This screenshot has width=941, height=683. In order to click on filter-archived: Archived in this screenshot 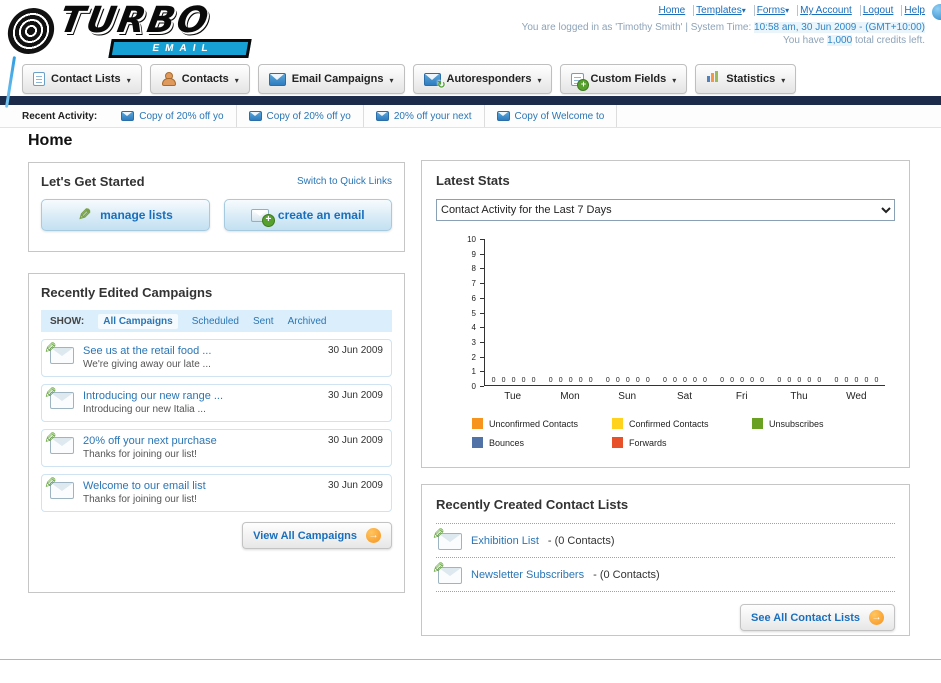, I will do `click(307, 321)`.